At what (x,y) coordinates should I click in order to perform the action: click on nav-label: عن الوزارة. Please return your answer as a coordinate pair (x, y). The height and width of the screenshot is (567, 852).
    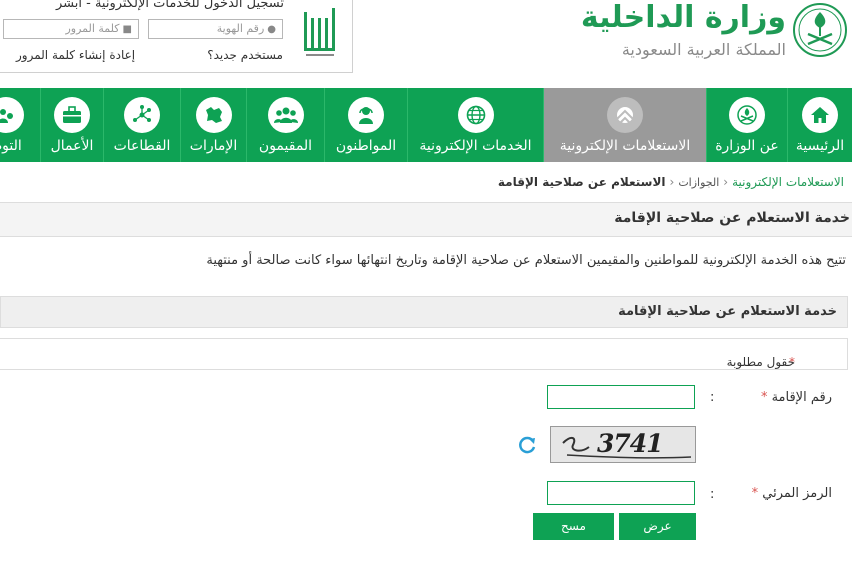
    Looking at the image, I should click on (747, 146).